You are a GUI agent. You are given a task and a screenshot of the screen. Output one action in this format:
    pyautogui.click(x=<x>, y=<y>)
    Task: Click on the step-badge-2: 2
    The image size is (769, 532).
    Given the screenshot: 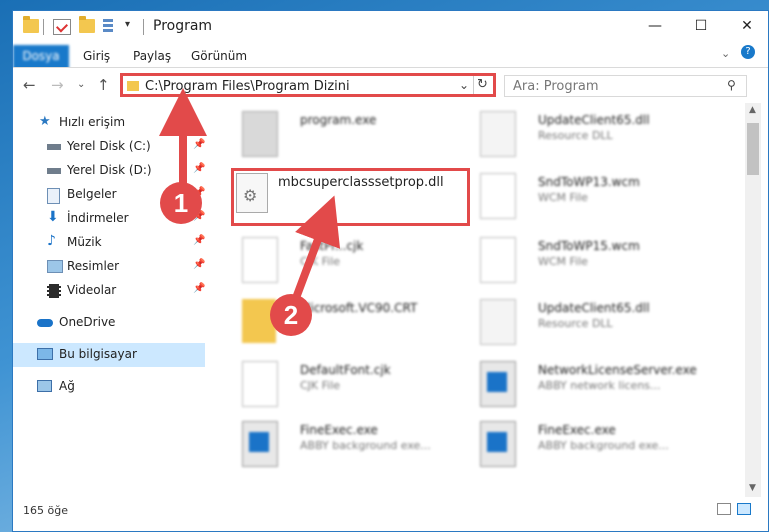 What is the action you would take?
    pyautogui.click(x=291, y=315)
    